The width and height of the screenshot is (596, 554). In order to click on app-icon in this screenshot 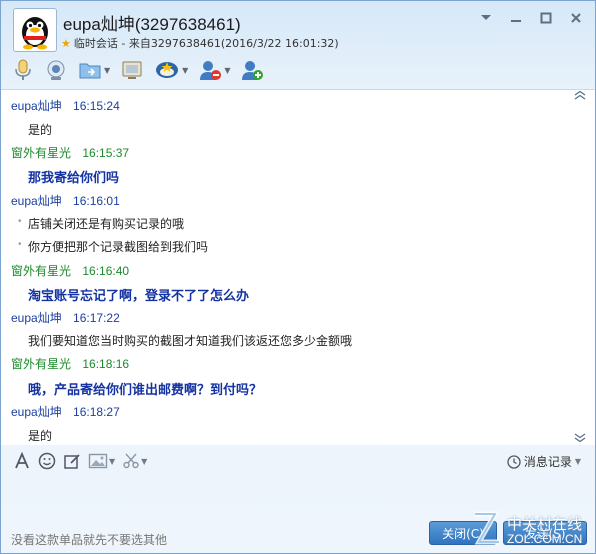, I will do `click(167, 70)`.